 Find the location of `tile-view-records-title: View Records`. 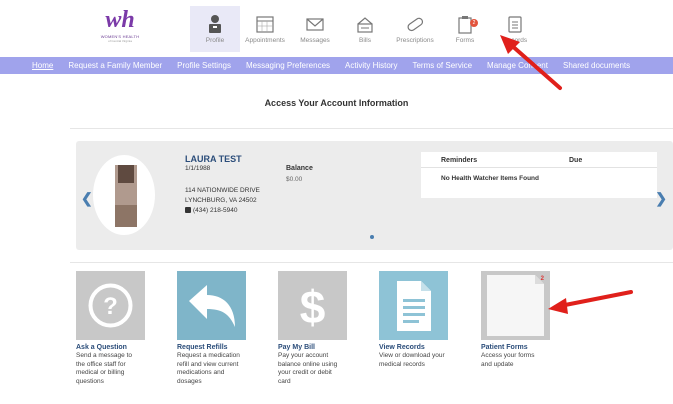

tile-view-records-title: View Records is located at coordinates (414, 348).